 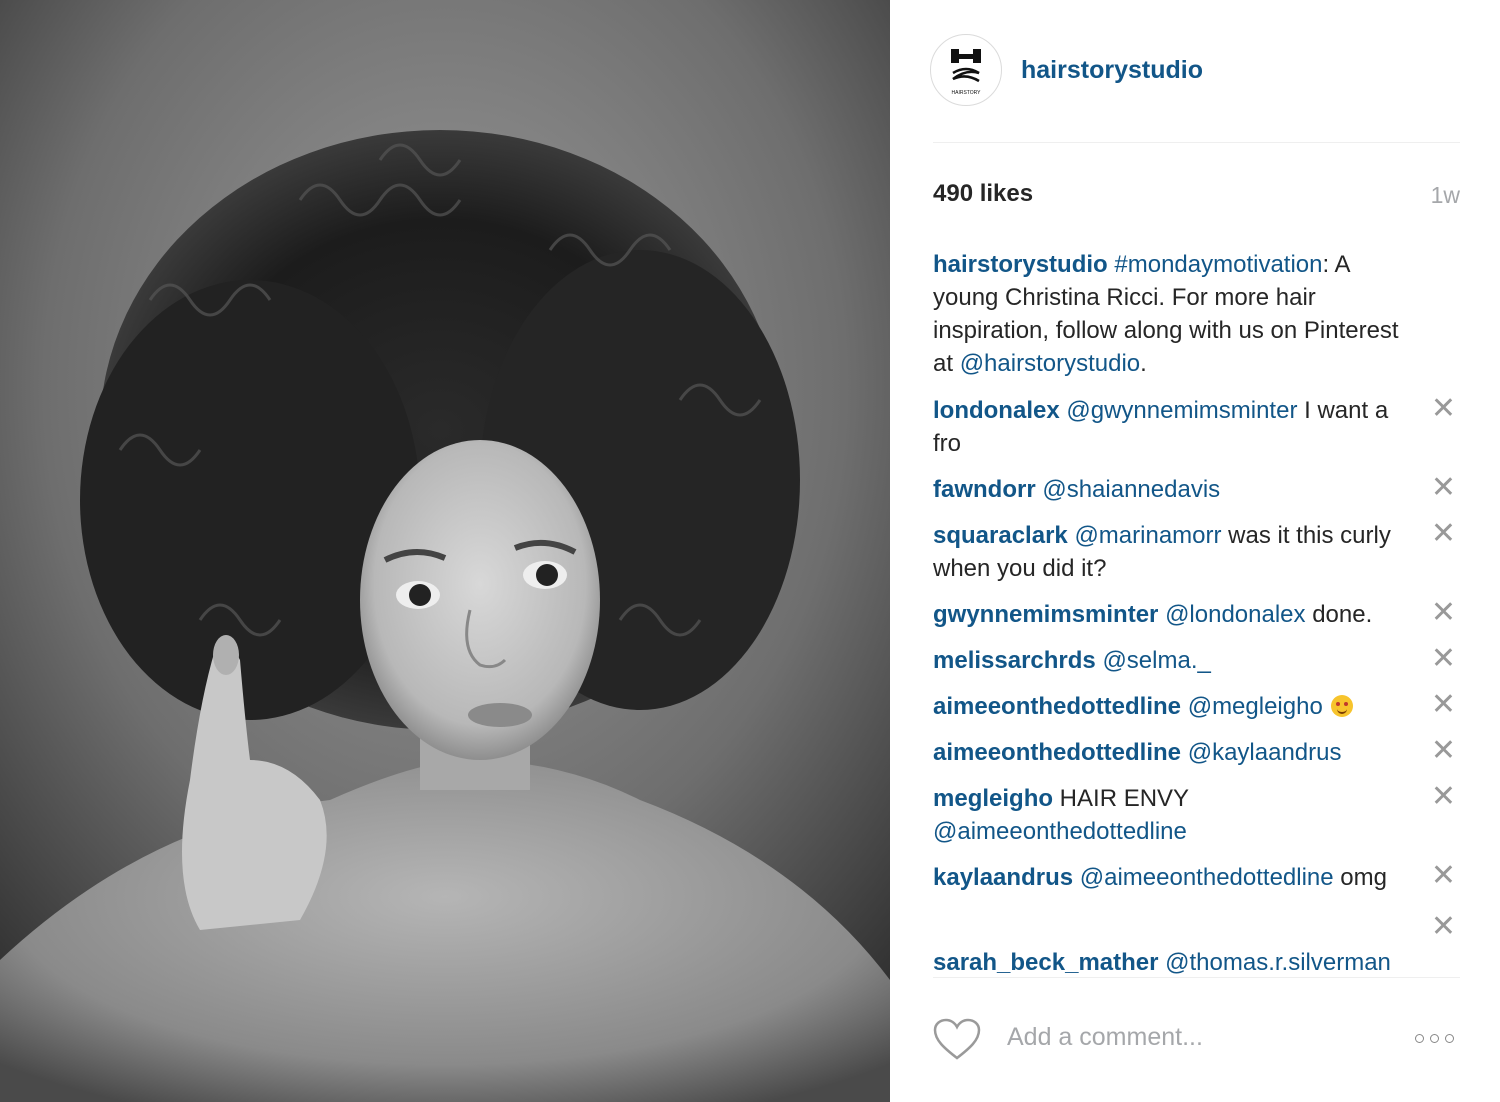 I want to click on comment-author: melissarchrds, so click(x=1014, y=660).